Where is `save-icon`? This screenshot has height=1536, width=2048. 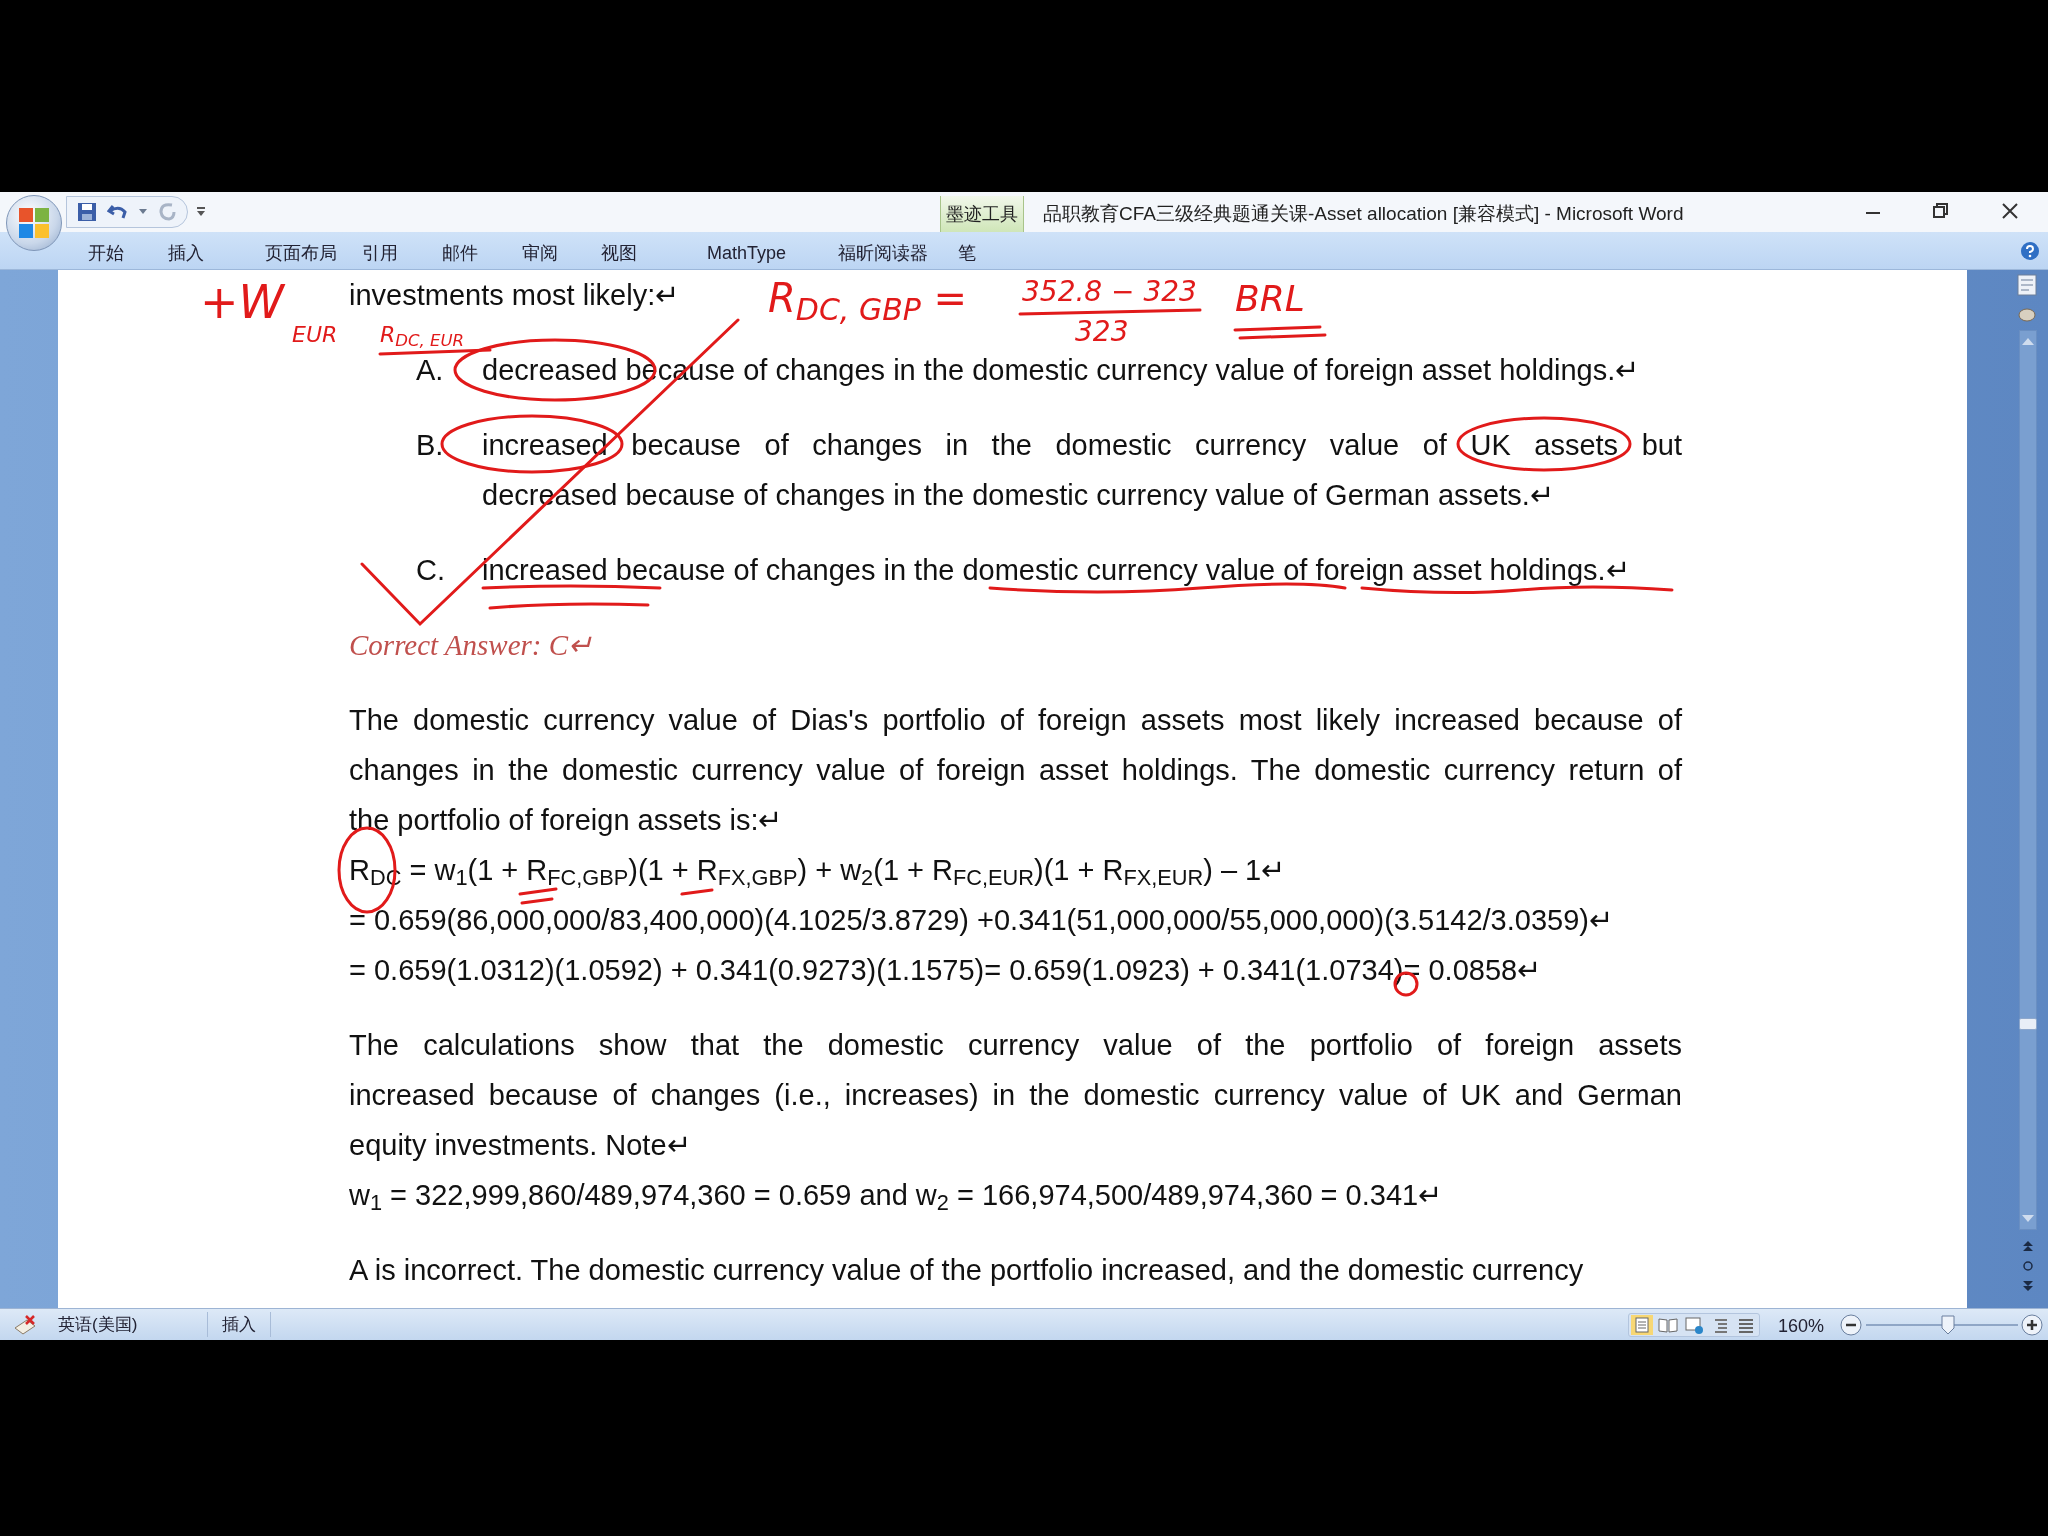 save-icon is located at coordinates (87, 212).